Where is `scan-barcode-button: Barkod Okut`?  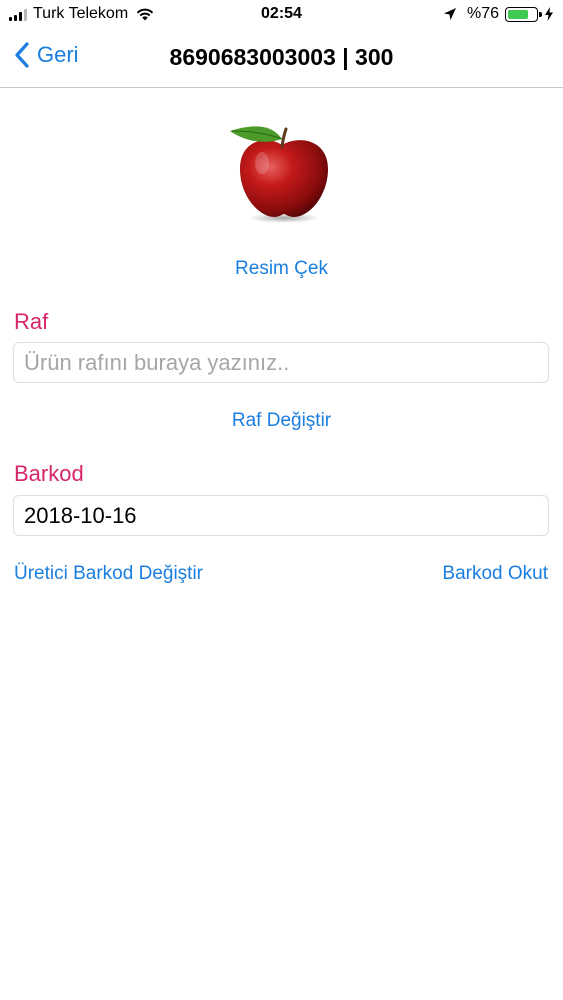
scan-barcode-button: Barkod Okut is located at coordinates (495, 574).